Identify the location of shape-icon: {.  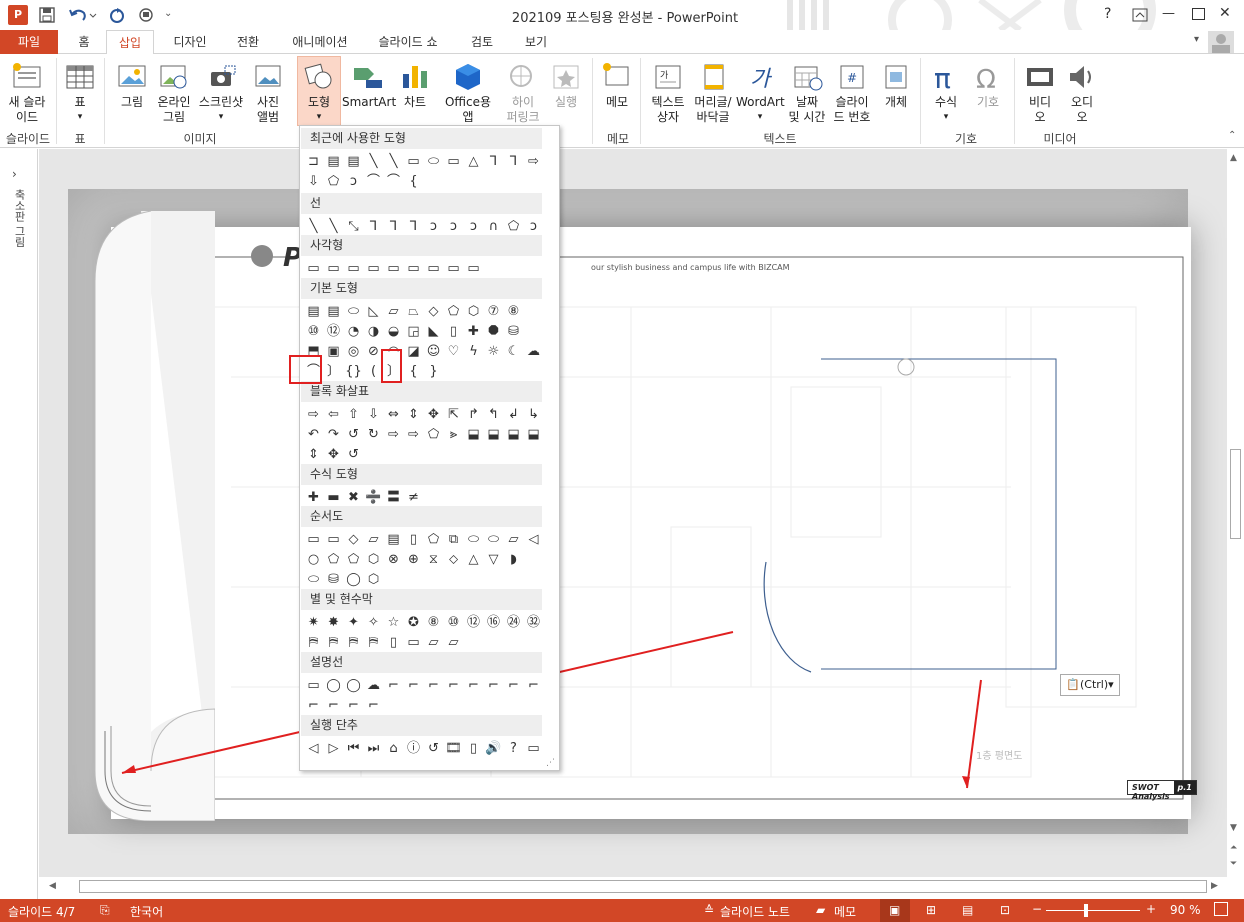
(413, 181).